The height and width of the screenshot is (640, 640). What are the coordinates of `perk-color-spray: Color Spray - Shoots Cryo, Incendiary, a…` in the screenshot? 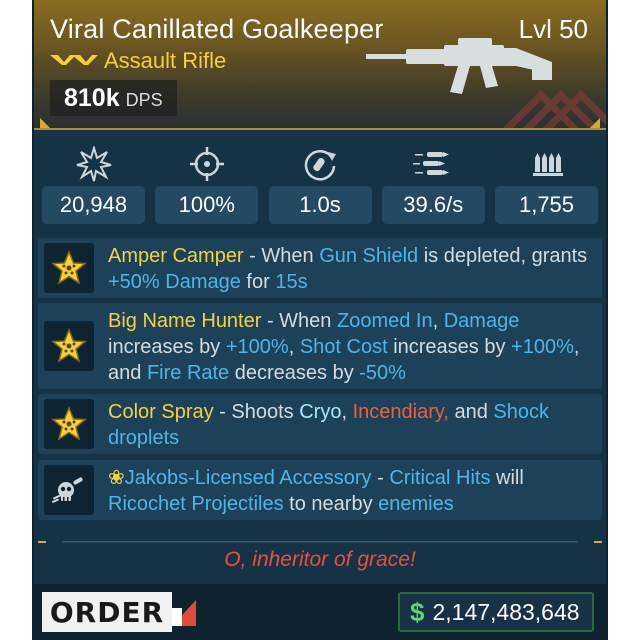 It's located at (320, 424).